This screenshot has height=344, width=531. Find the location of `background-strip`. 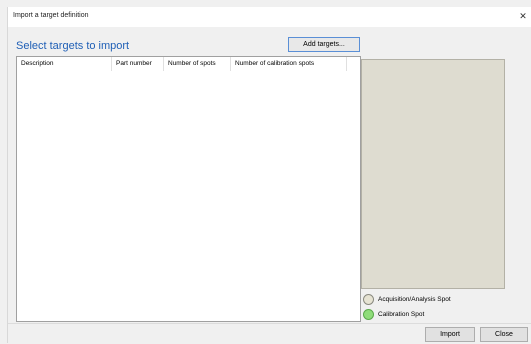

background-strip is located at coordinates (3, 171).